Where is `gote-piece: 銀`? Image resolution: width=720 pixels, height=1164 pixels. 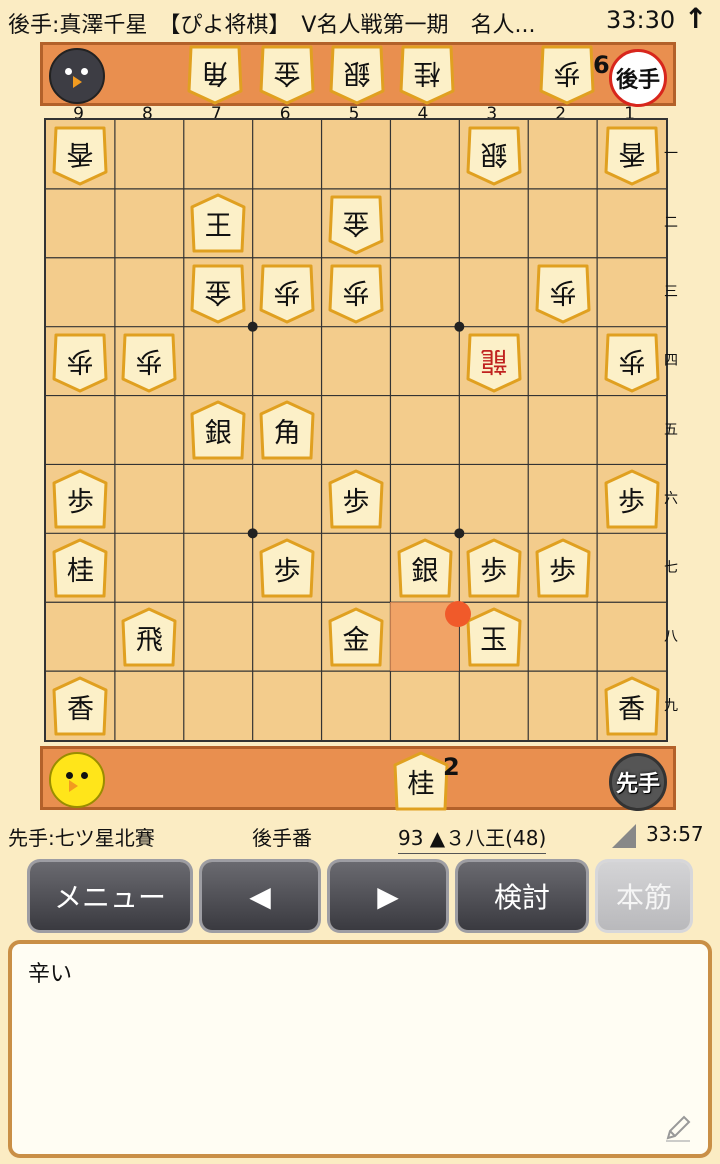
gote-piece: 銀 is located at coordinates (494, 155).